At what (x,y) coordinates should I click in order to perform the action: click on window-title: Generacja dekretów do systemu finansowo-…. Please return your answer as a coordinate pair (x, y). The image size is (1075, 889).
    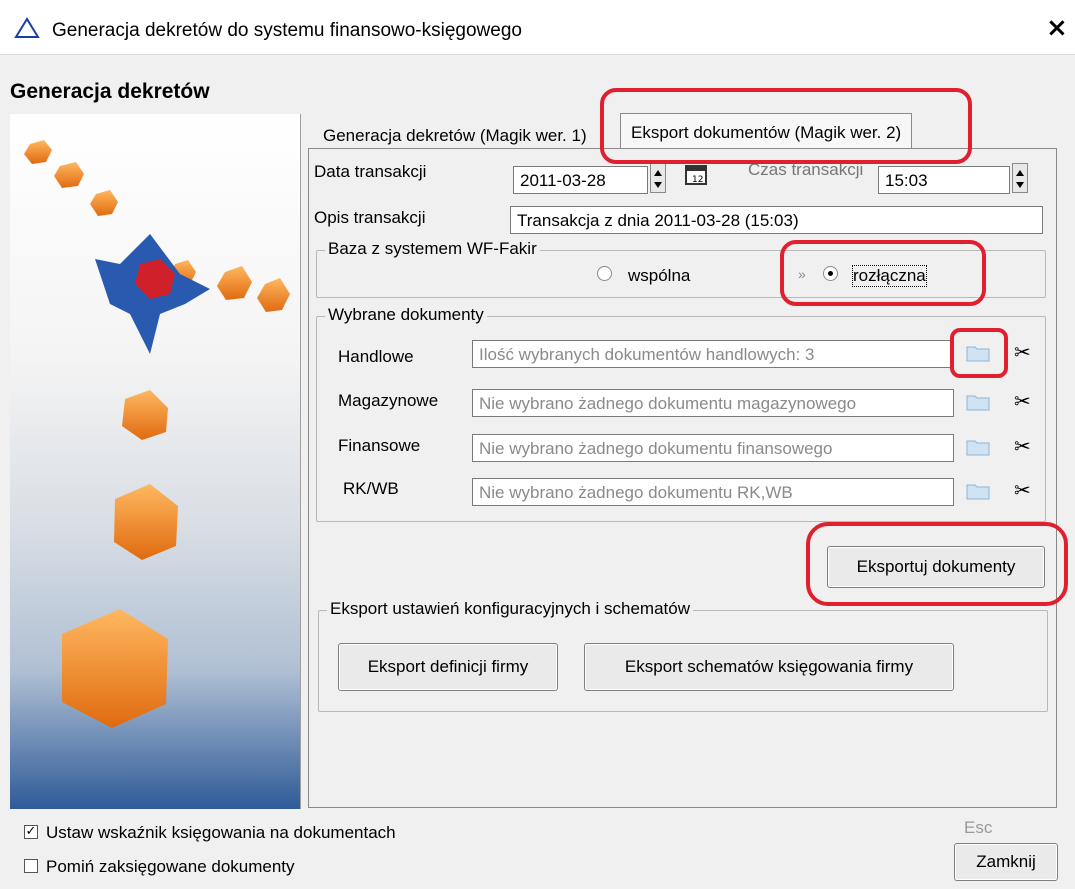
    Looking at the image, I should click on (287, 30).